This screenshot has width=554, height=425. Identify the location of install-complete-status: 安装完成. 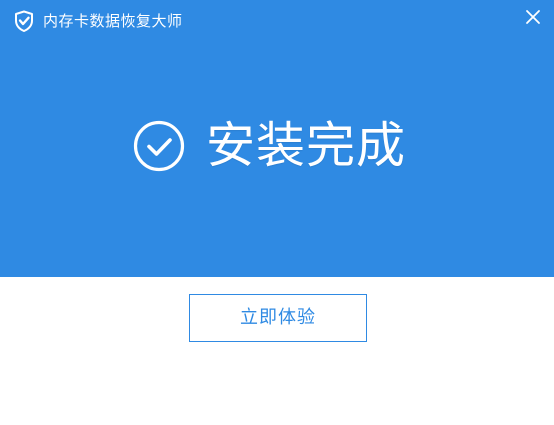
(269, 146).